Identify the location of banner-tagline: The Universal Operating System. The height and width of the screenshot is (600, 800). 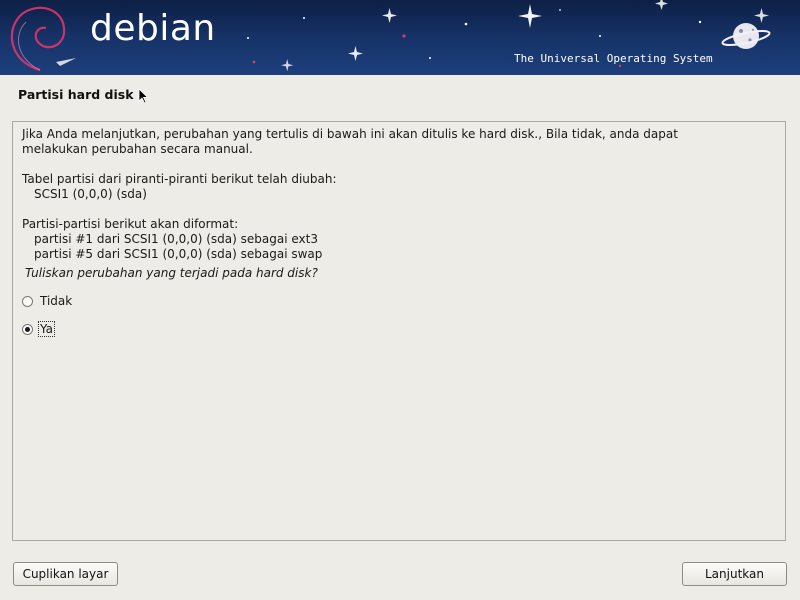
(613, 58).